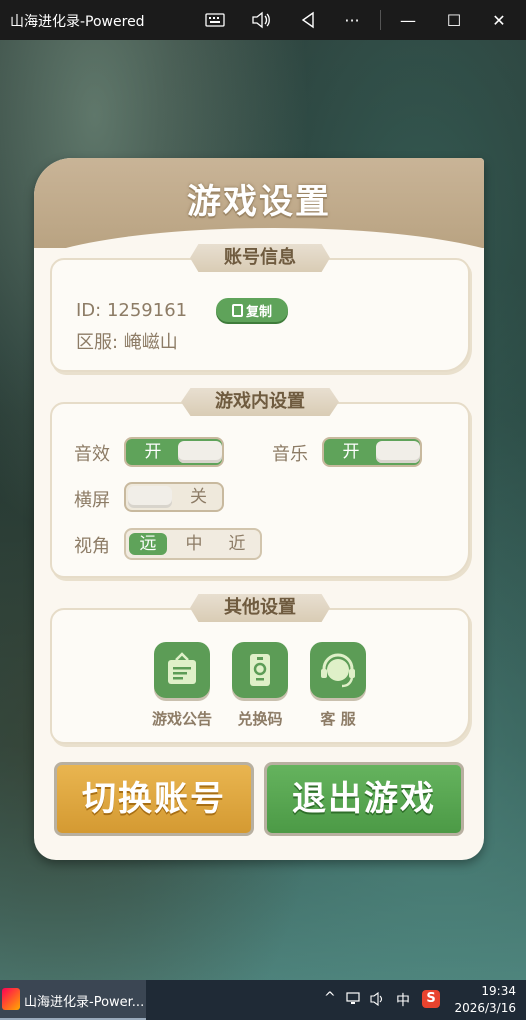  What do you see at coordinates (258, 312) in the screenshot?
I see `copy-label: 复制` at bounding box center [258, 312].